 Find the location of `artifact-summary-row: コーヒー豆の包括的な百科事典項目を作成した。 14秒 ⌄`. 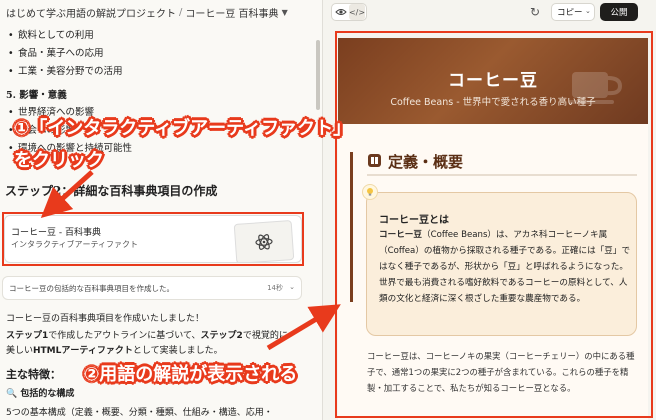

artifact-summary-row: コーヒー豆の包括的な百科事典項目を作成した。 14秒 ⌄ is located at coordinates (152, 288).